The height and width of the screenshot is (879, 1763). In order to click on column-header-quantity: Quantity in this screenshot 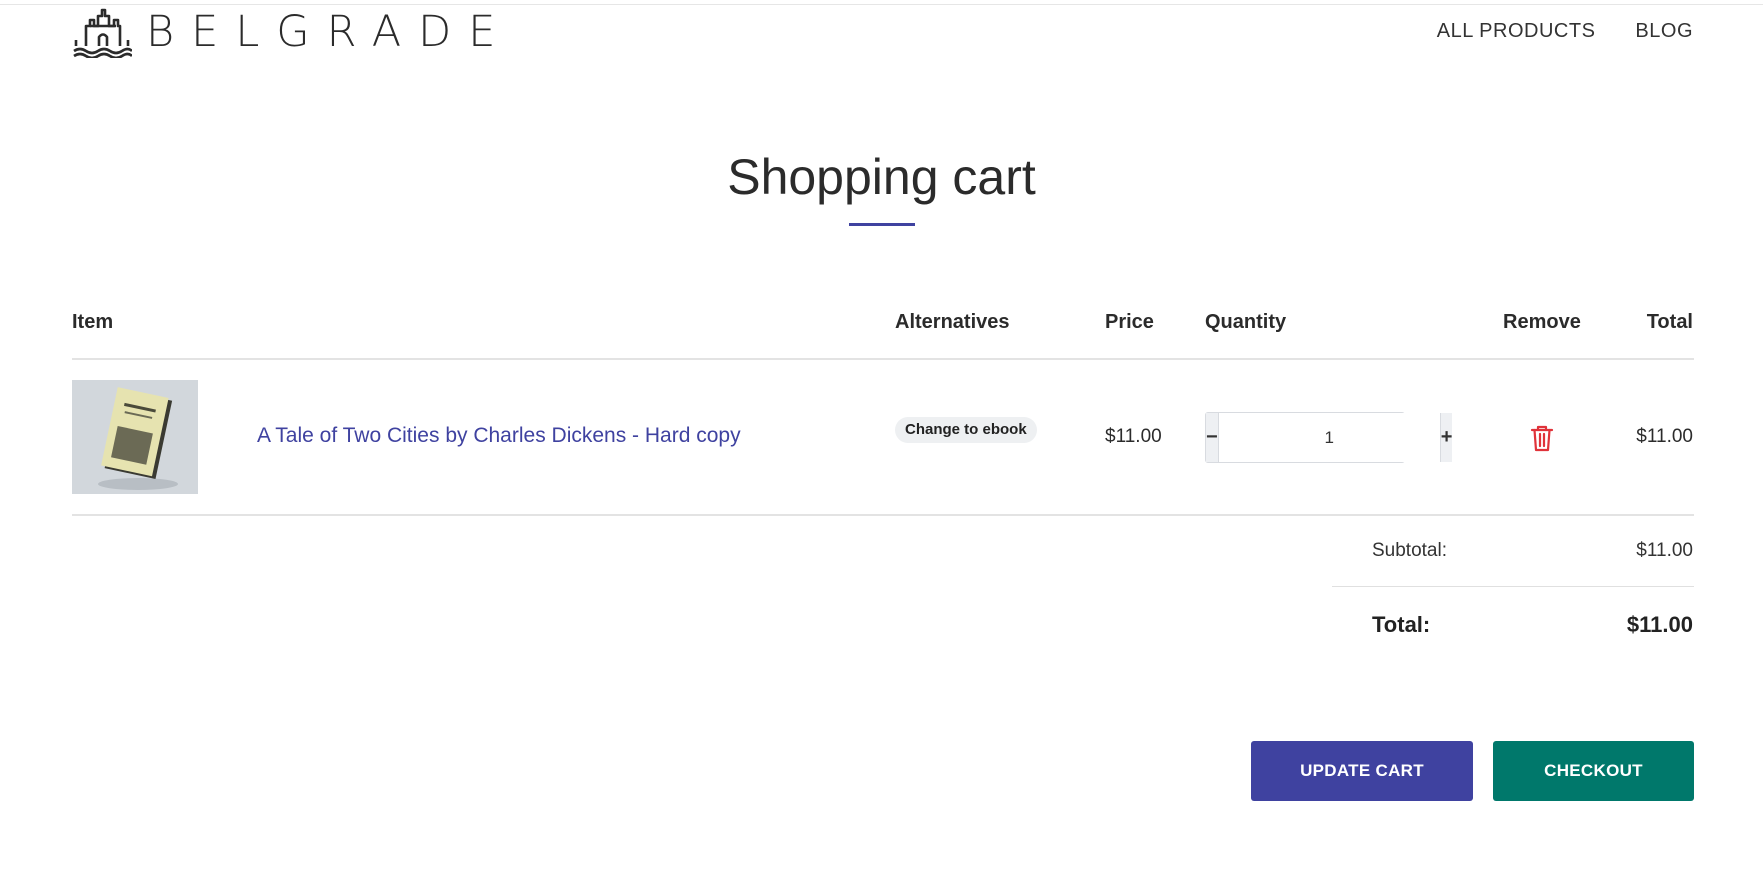, I will do `click(1246, 322)`.